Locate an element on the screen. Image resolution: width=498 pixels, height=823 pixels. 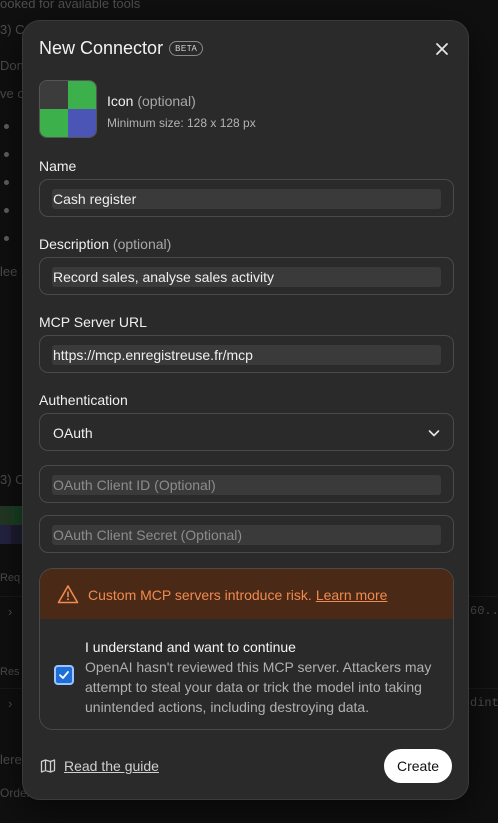
checkmark-icon is located at coordinates (64, 675).